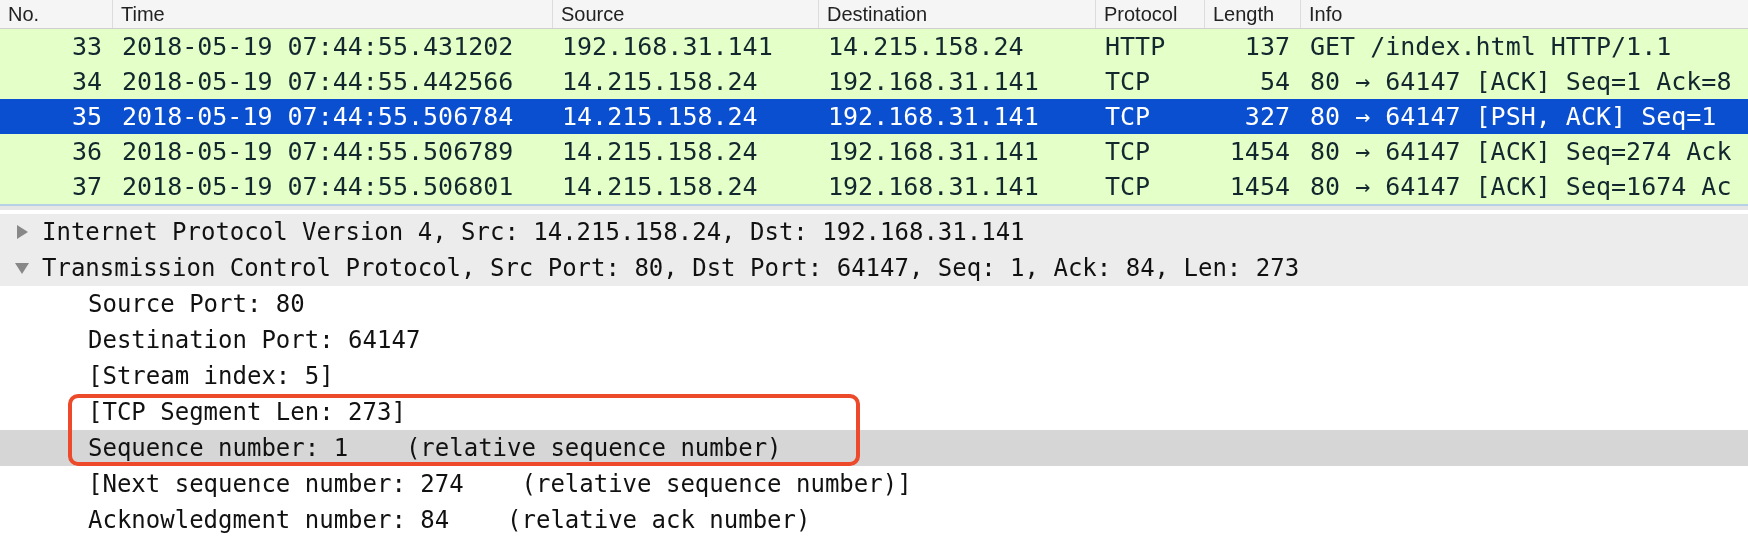 Image resolution: width=1748 pixels, height=538 pixels. Describe the element at coordinates (318, 116) in the screenshot. I see `table-cell-text: 2018-05-19 07:44:55.506784` at that location.